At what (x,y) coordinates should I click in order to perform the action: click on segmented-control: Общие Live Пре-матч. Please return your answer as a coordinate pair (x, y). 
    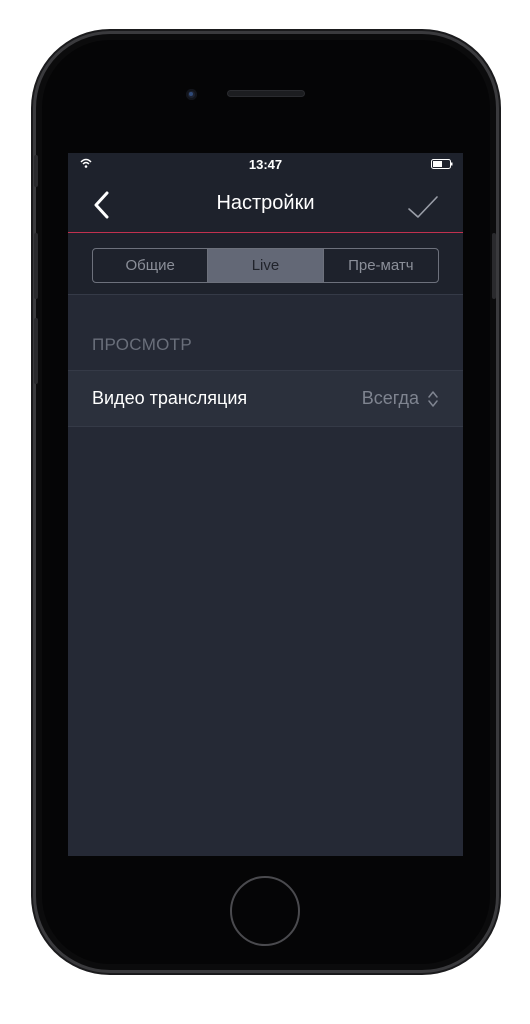
    Looking at the image, I should click on (265, 265).